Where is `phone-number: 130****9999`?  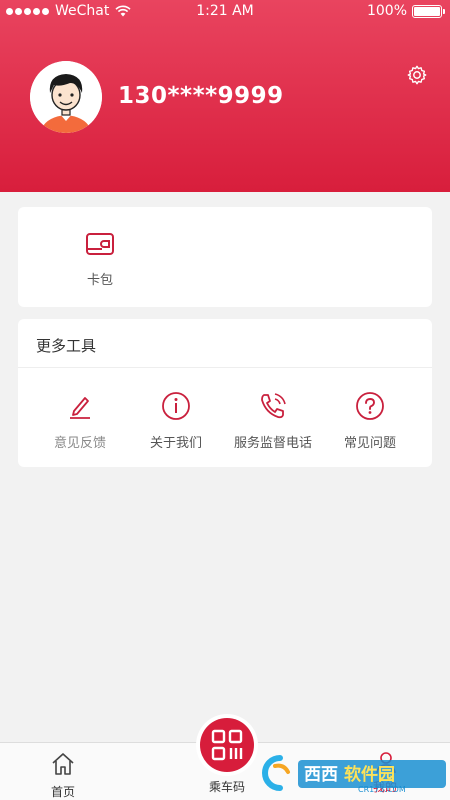
phone-number: 130****9999 is located at coordinates (201, 96).